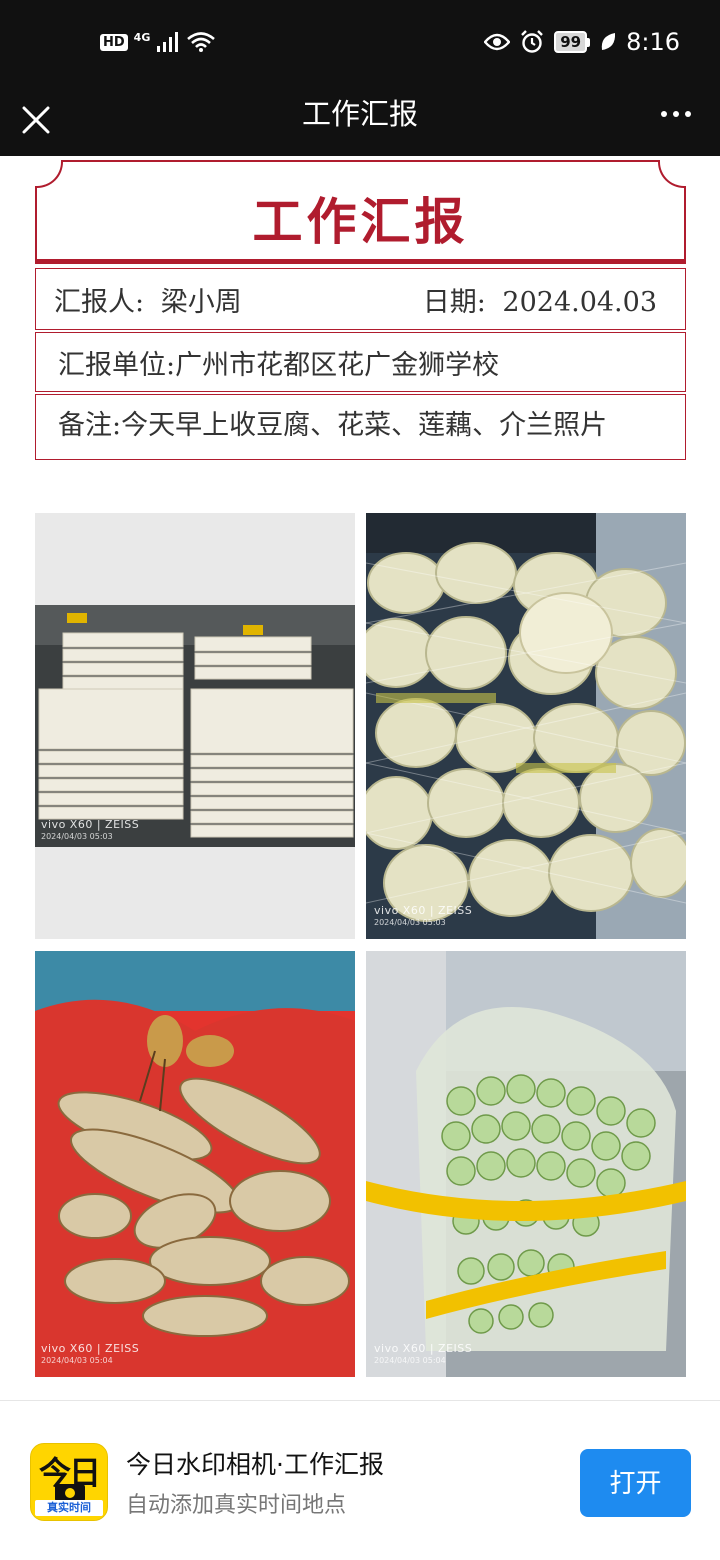 This screenshot has height=1560, width=720. Describe the element at coordinates (69, 1482) in the screenshot. I see `app-icon: 今日 真实时间` at that location.